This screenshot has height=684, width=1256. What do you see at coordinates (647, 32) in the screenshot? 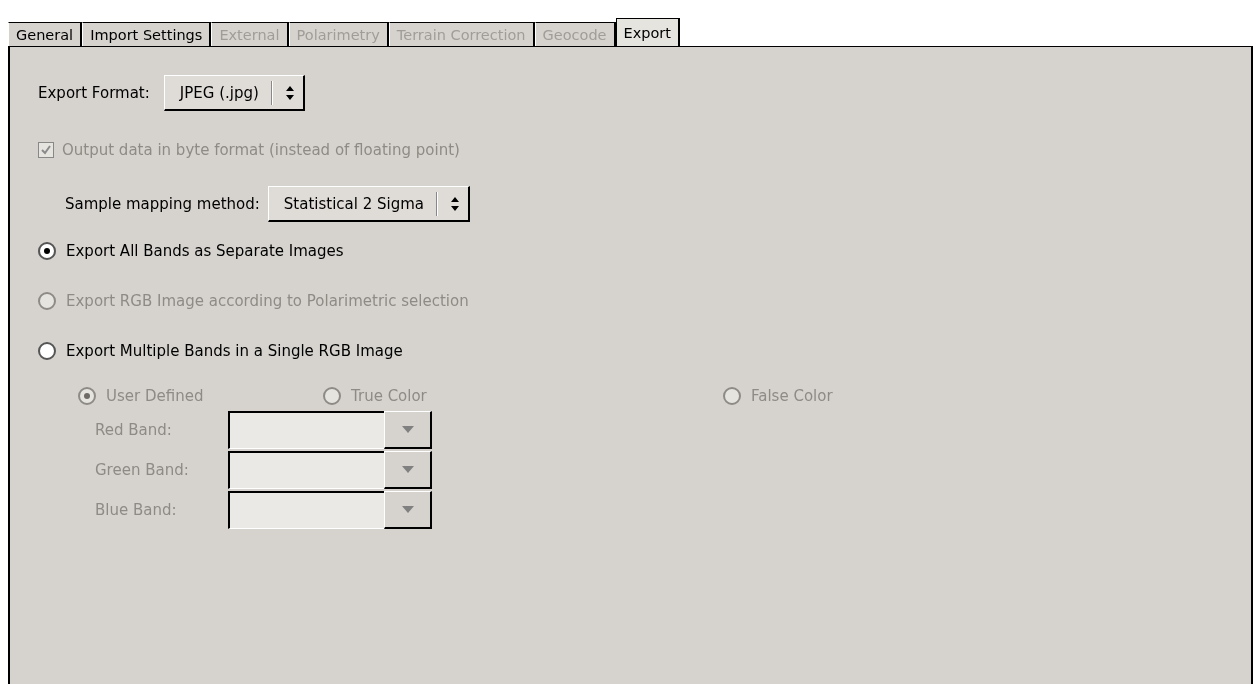
I see `tab: Export` at bounding box center [647, 32].